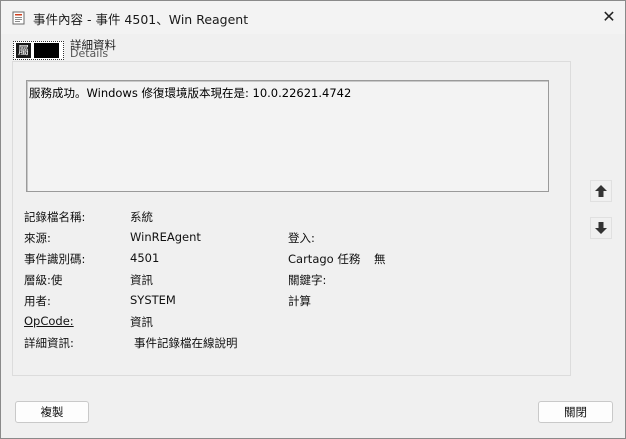 This screenshot has height=439, width=626. What do you see at coordinates (23, 50) in the screenshot?
I see `tab-general-label: 屬` at bounding box center [23, 50].